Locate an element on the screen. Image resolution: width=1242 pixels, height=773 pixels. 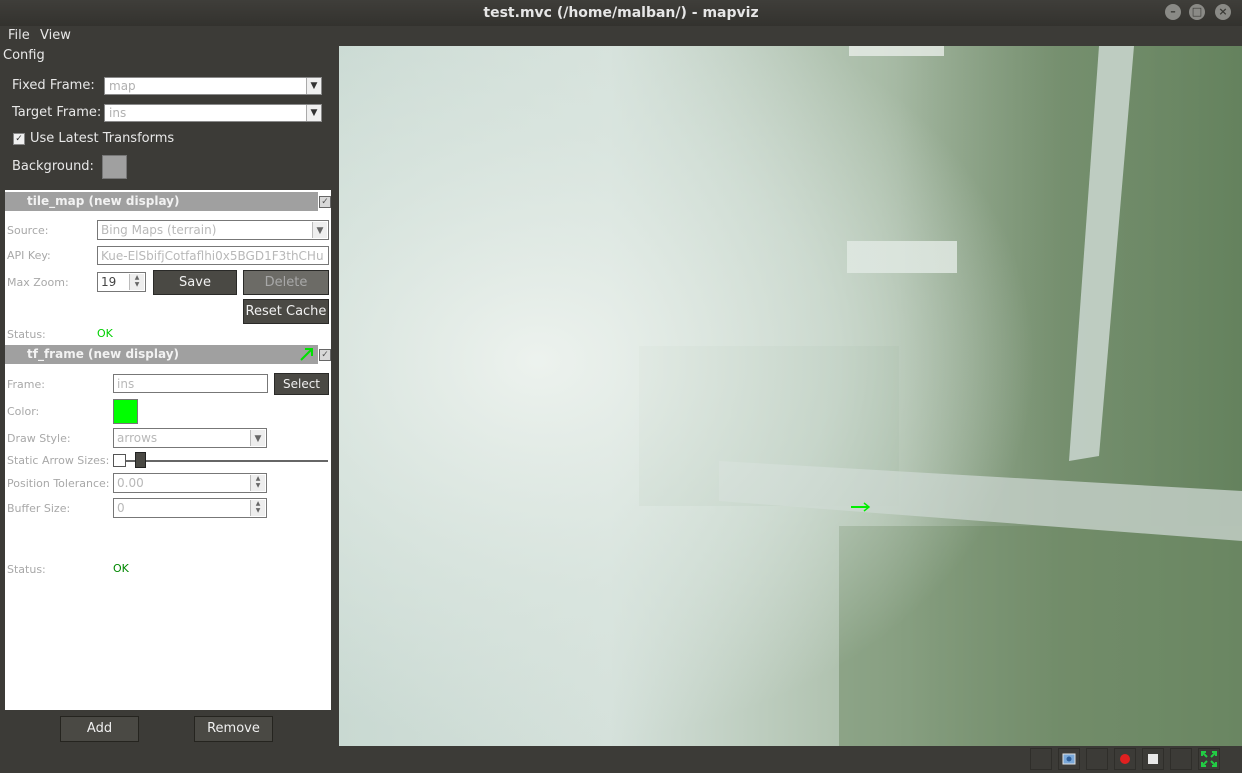
position-tolerance-spinbox: 0.00 ▲ ▼ is located at coordinates (190, 483).